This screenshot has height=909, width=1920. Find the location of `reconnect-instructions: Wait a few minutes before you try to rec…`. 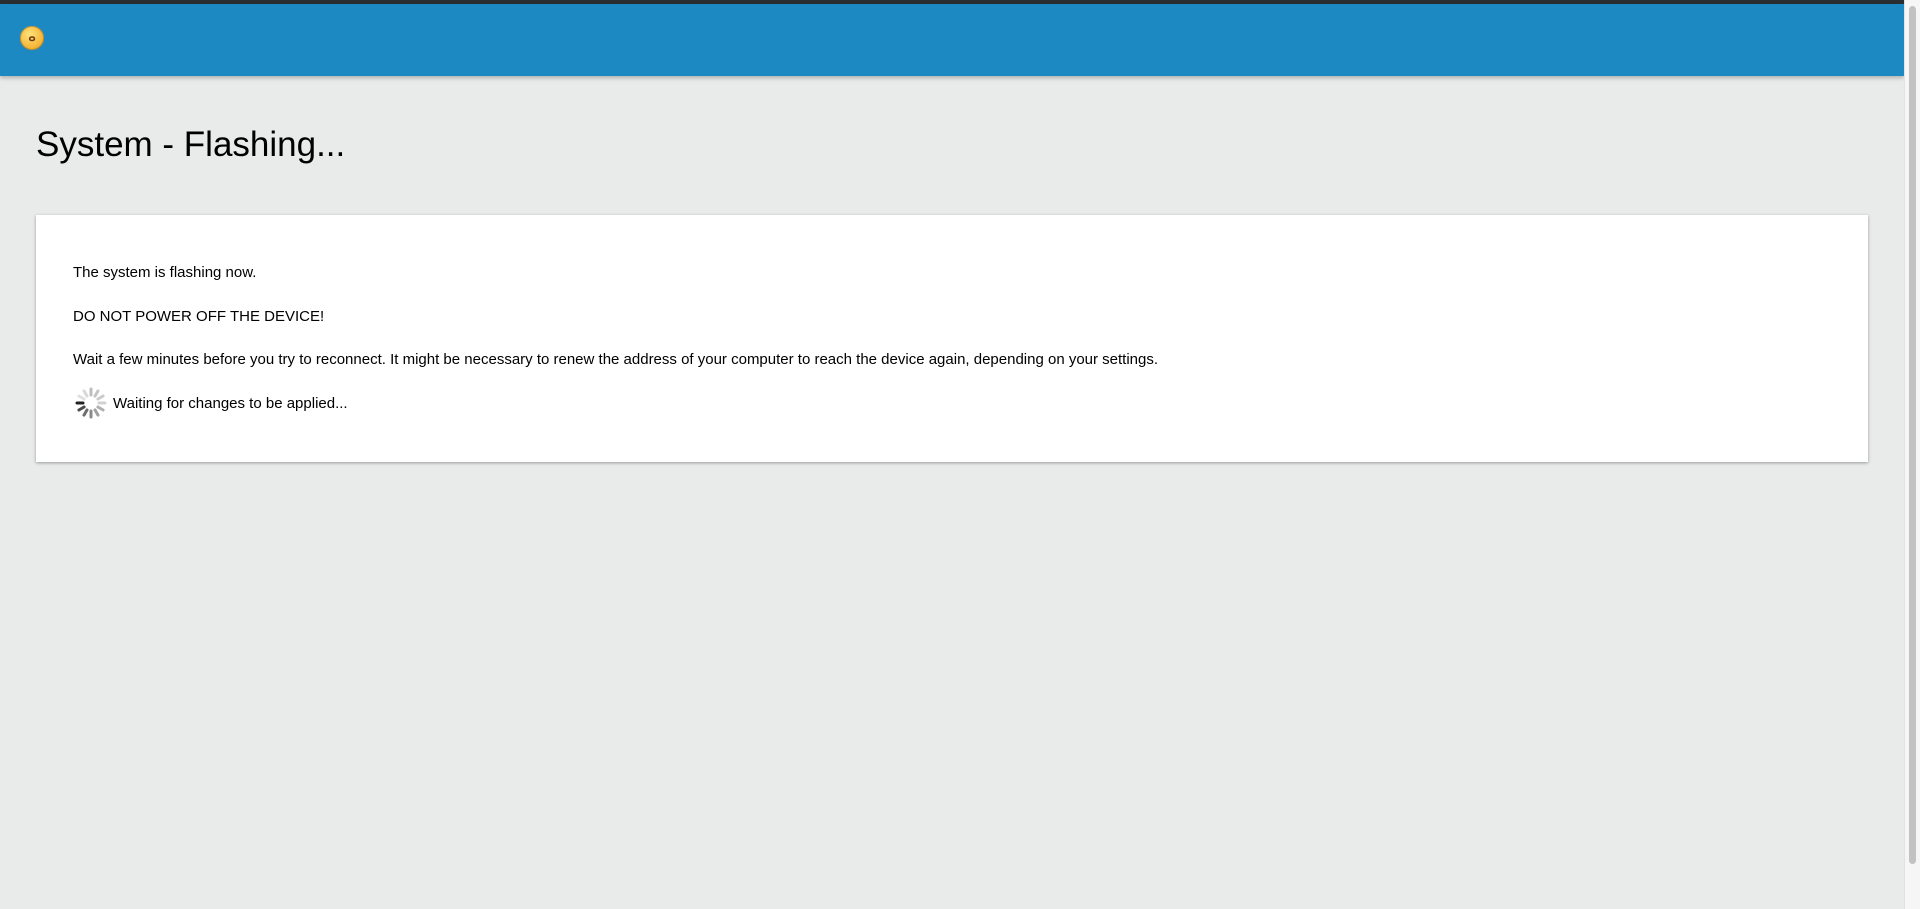

reconnect-instructions: Wait a few minutes before you try to rec… is located at coordinates (616, 359).